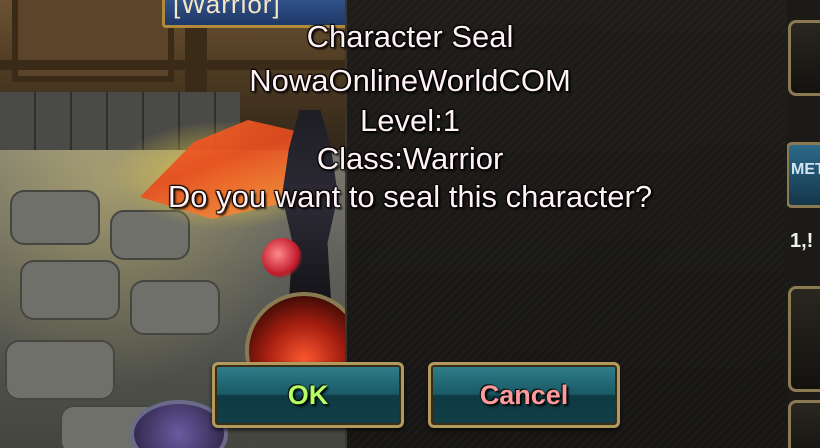 This screenshot has height=448, width=820. Describe the element at coordinates (410, 196) in the screenshot. I see `seal-question: Do you want to seal this character?` at that location.